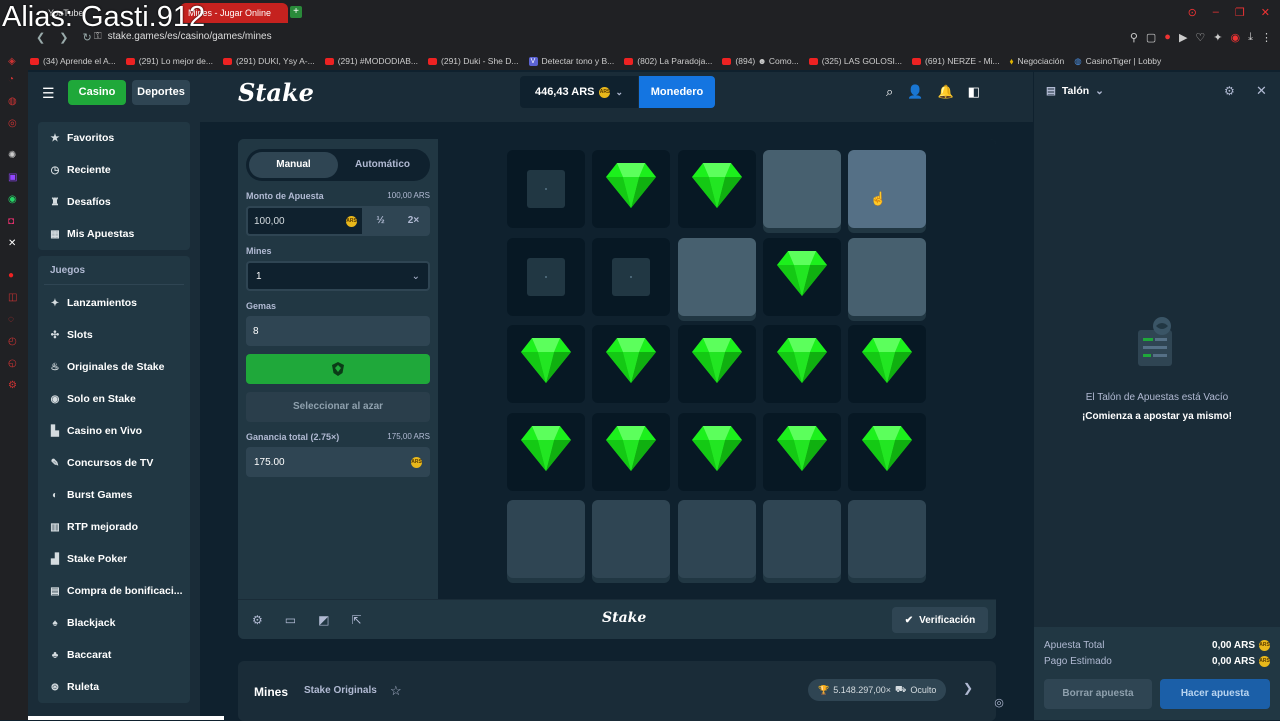  I want to click on play-icon: ▶, so click(1183, 37).